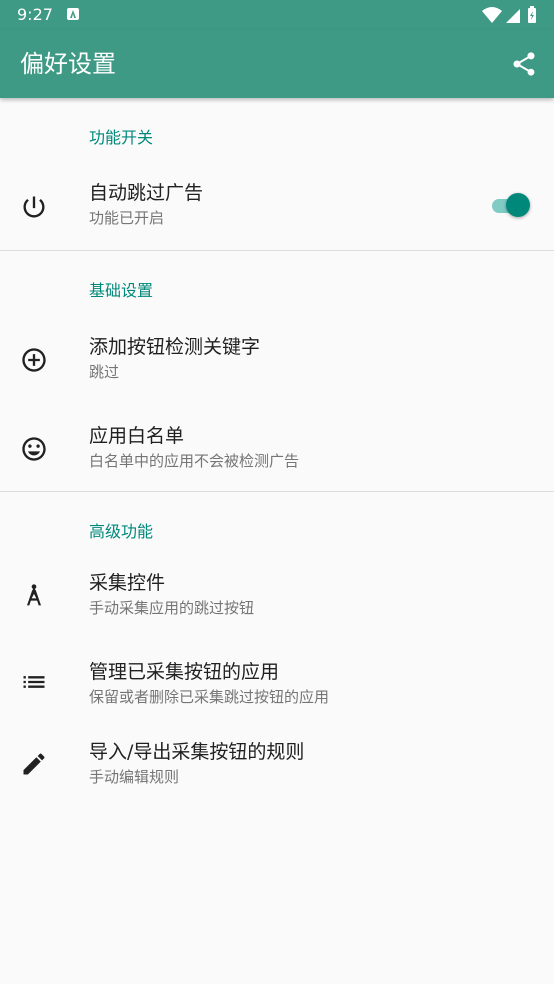  Describe the element at coordinates (175, 347) in the screenshot. I see `pref-title: 添加按钮检测关键字` at that location.